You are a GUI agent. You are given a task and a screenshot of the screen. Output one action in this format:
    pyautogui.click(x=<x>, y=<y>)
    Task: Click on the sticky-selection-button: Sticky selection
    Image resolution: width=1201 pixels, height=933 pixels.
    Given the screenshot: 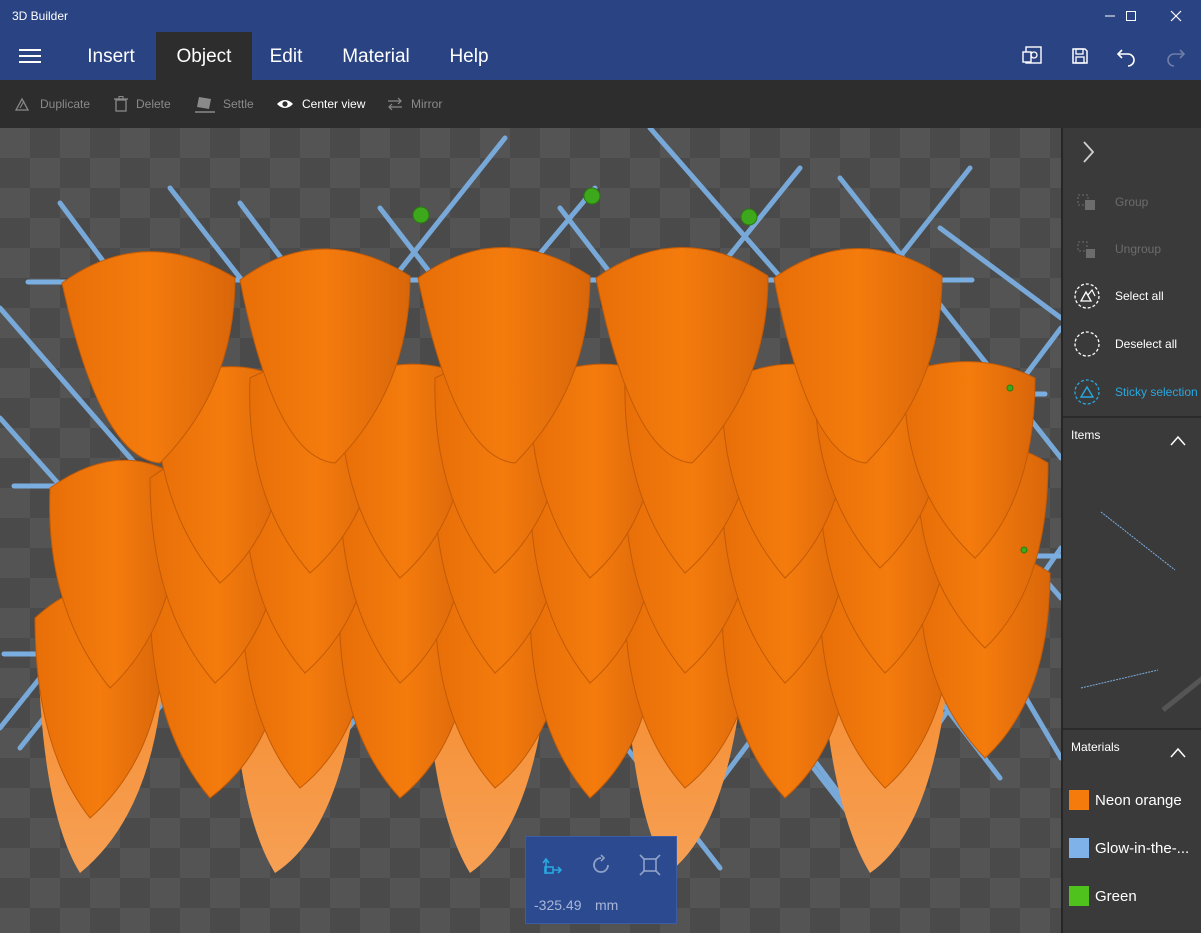 What is the action you would take?
    pyautogui.click(x=1132, y=392)
    